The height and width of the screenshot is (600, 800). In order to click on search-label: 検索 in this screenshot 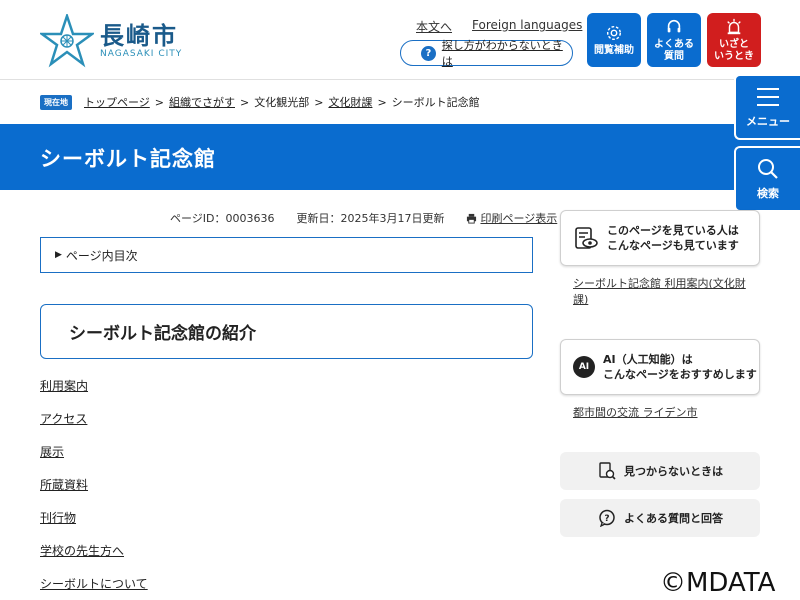, I will do `click(768, 193)`.